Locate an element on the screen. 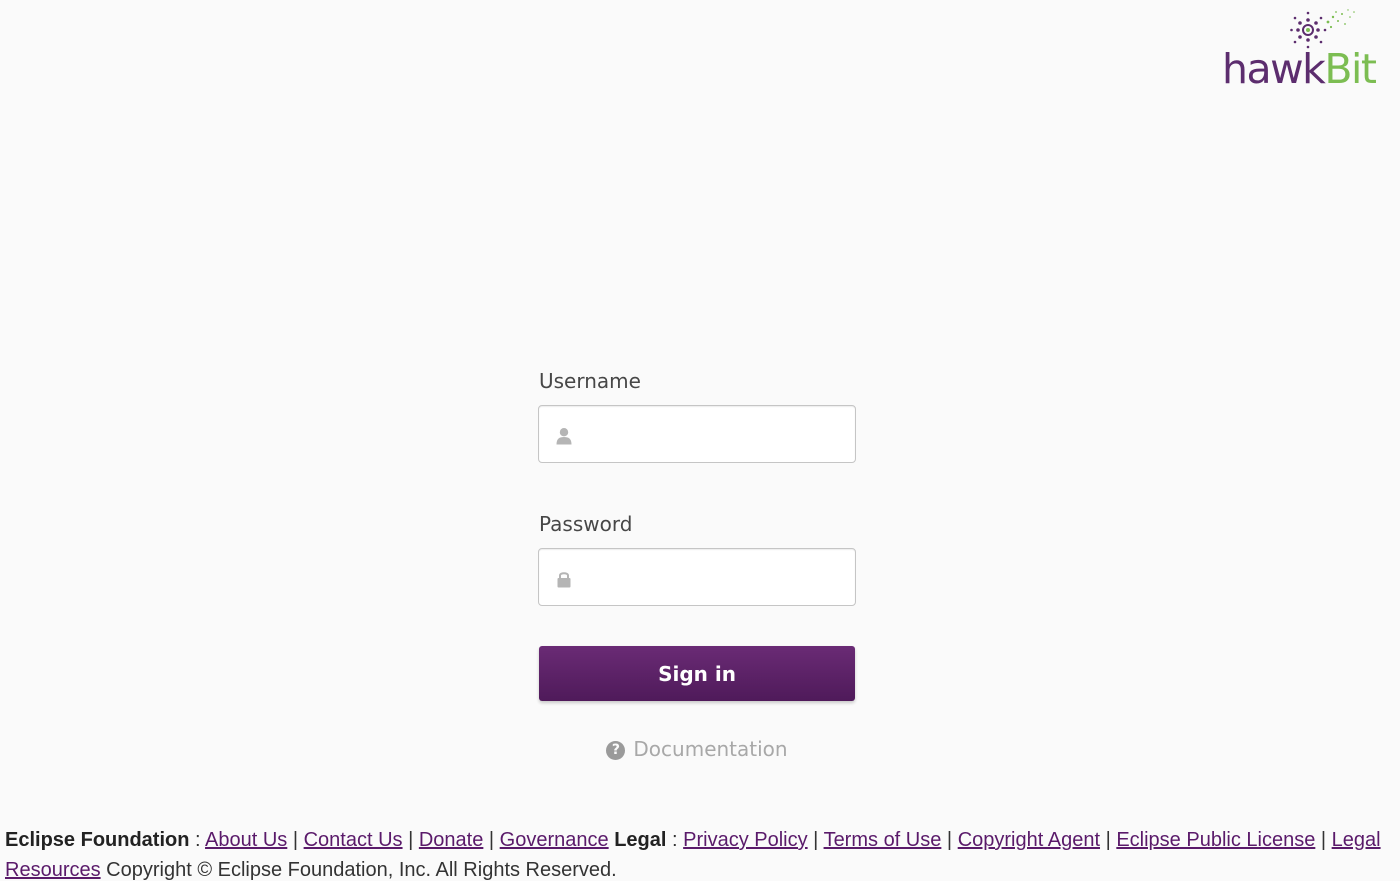 This screenshot has height=881, width=1400. documentation-link: ? Documentation is located at coordinates (697, 749).